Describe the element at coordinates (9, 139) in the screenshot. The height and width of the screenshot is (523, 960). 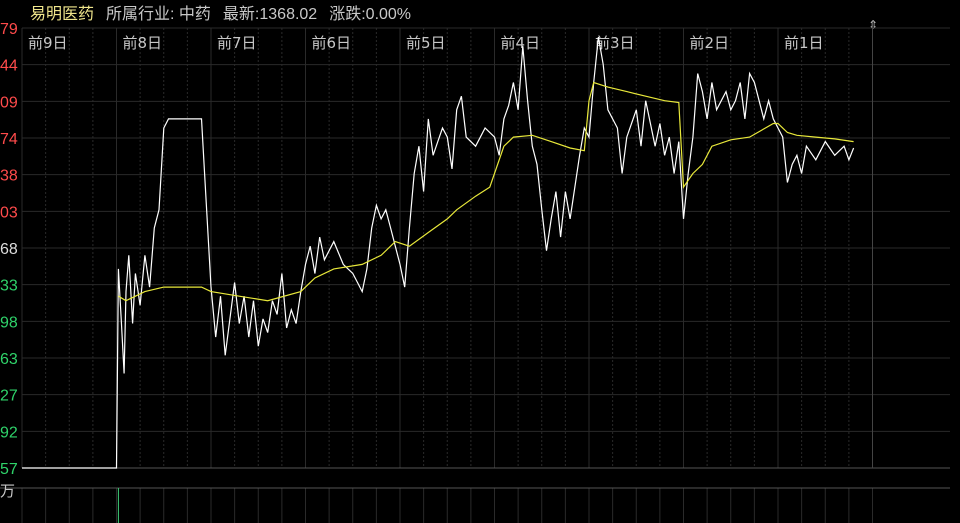
I see `y-tick-label: 74` at that location.